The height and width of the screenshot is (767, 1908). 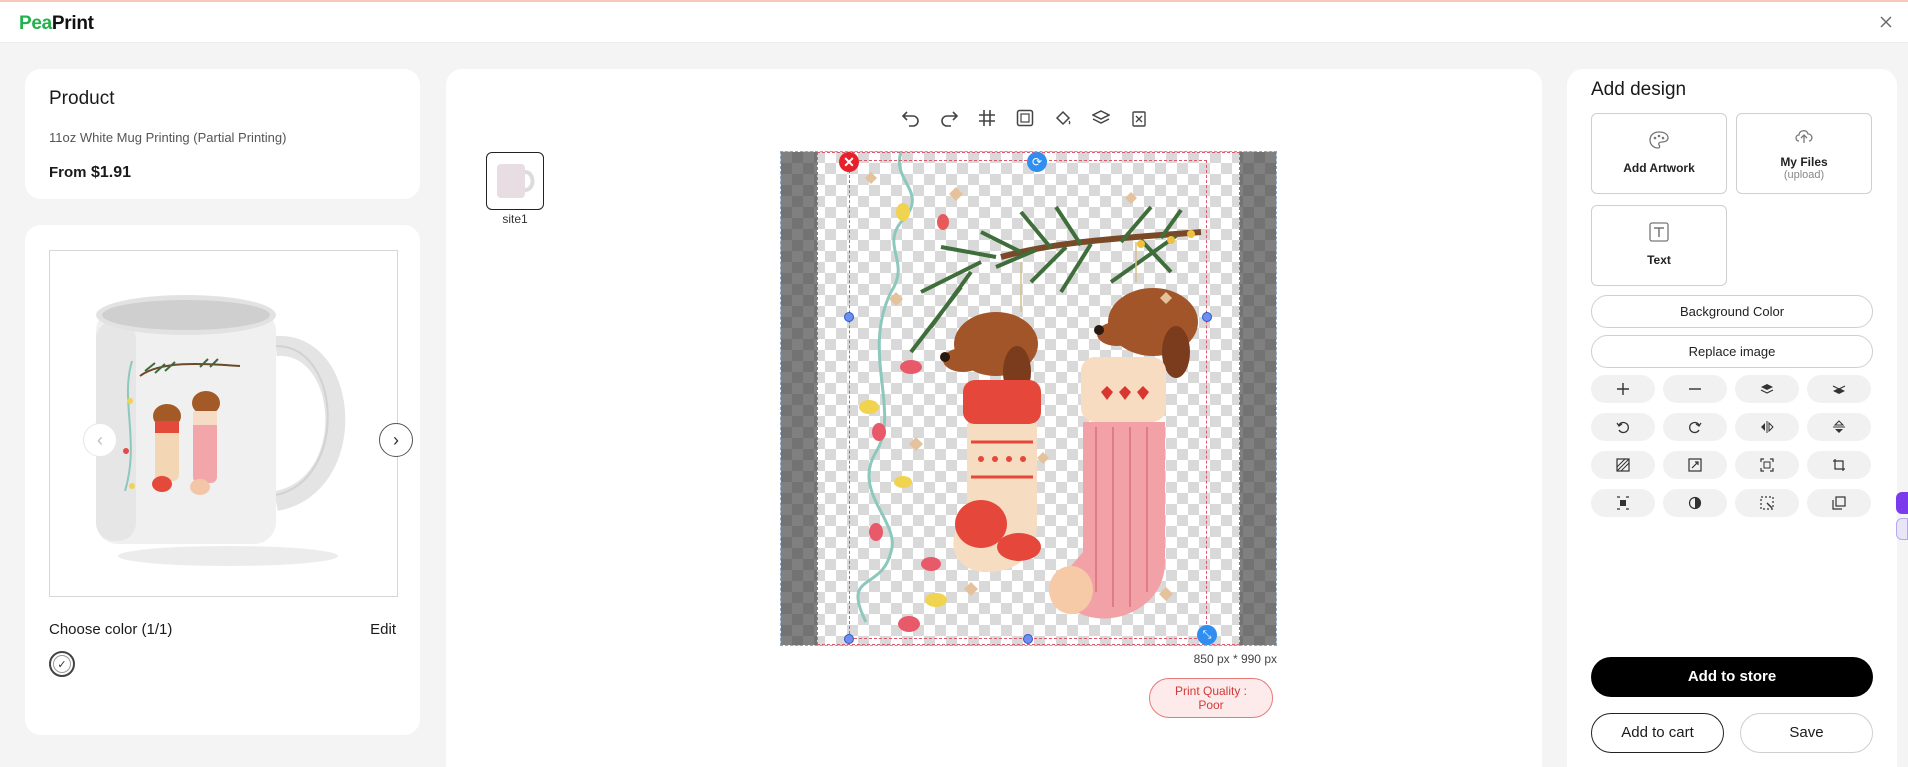 I want to click on print-quality-badge: Print Quality : Poor, so click(x=1211, y=698).